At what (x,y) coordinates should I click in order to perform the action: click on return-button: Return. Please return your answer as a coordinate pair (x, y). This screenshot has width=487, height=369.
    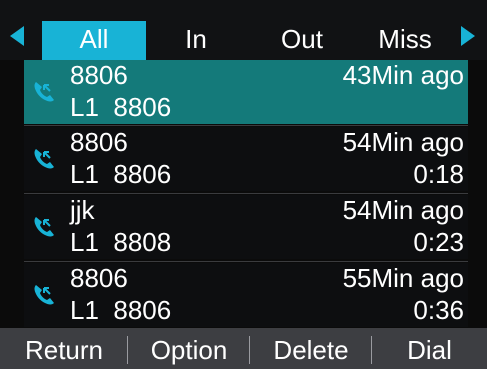
    Looking at the image, I should click on (64, 348).